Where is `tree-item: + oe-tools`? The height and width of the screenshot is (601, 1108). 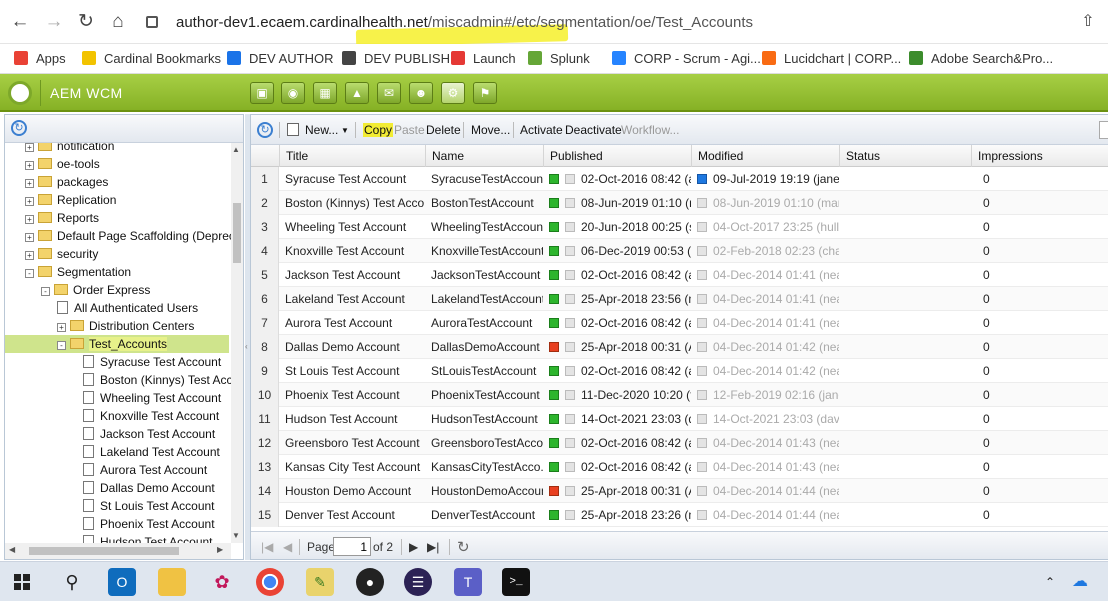
tree-item: + oe-tools is located at coordinates (62, 164).